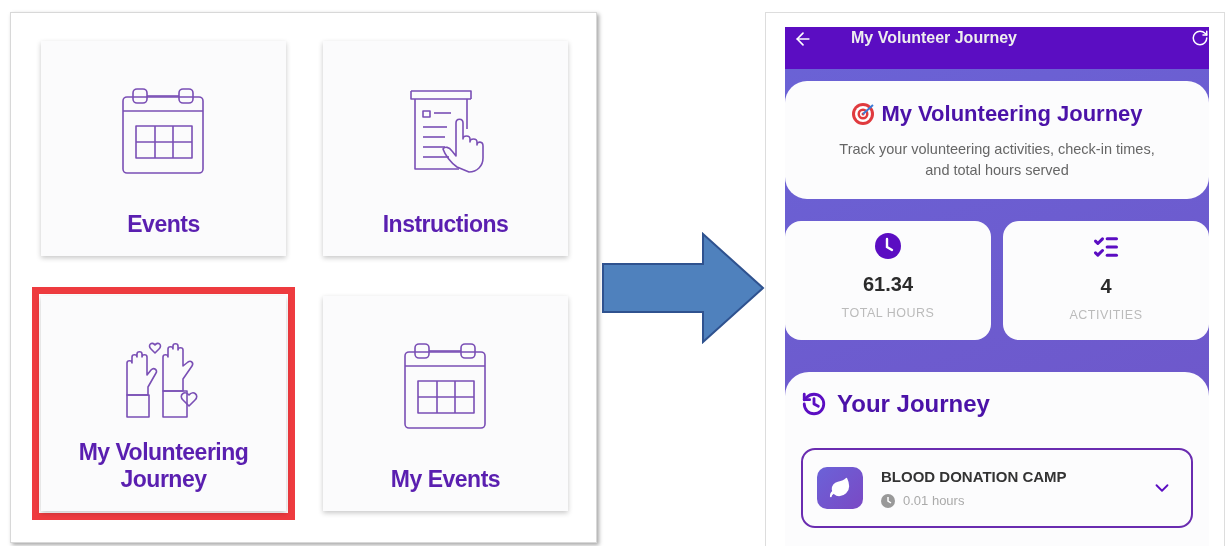 The image size is (1225, 546). I want to click on menu-tile: Events, so click(163, 148).